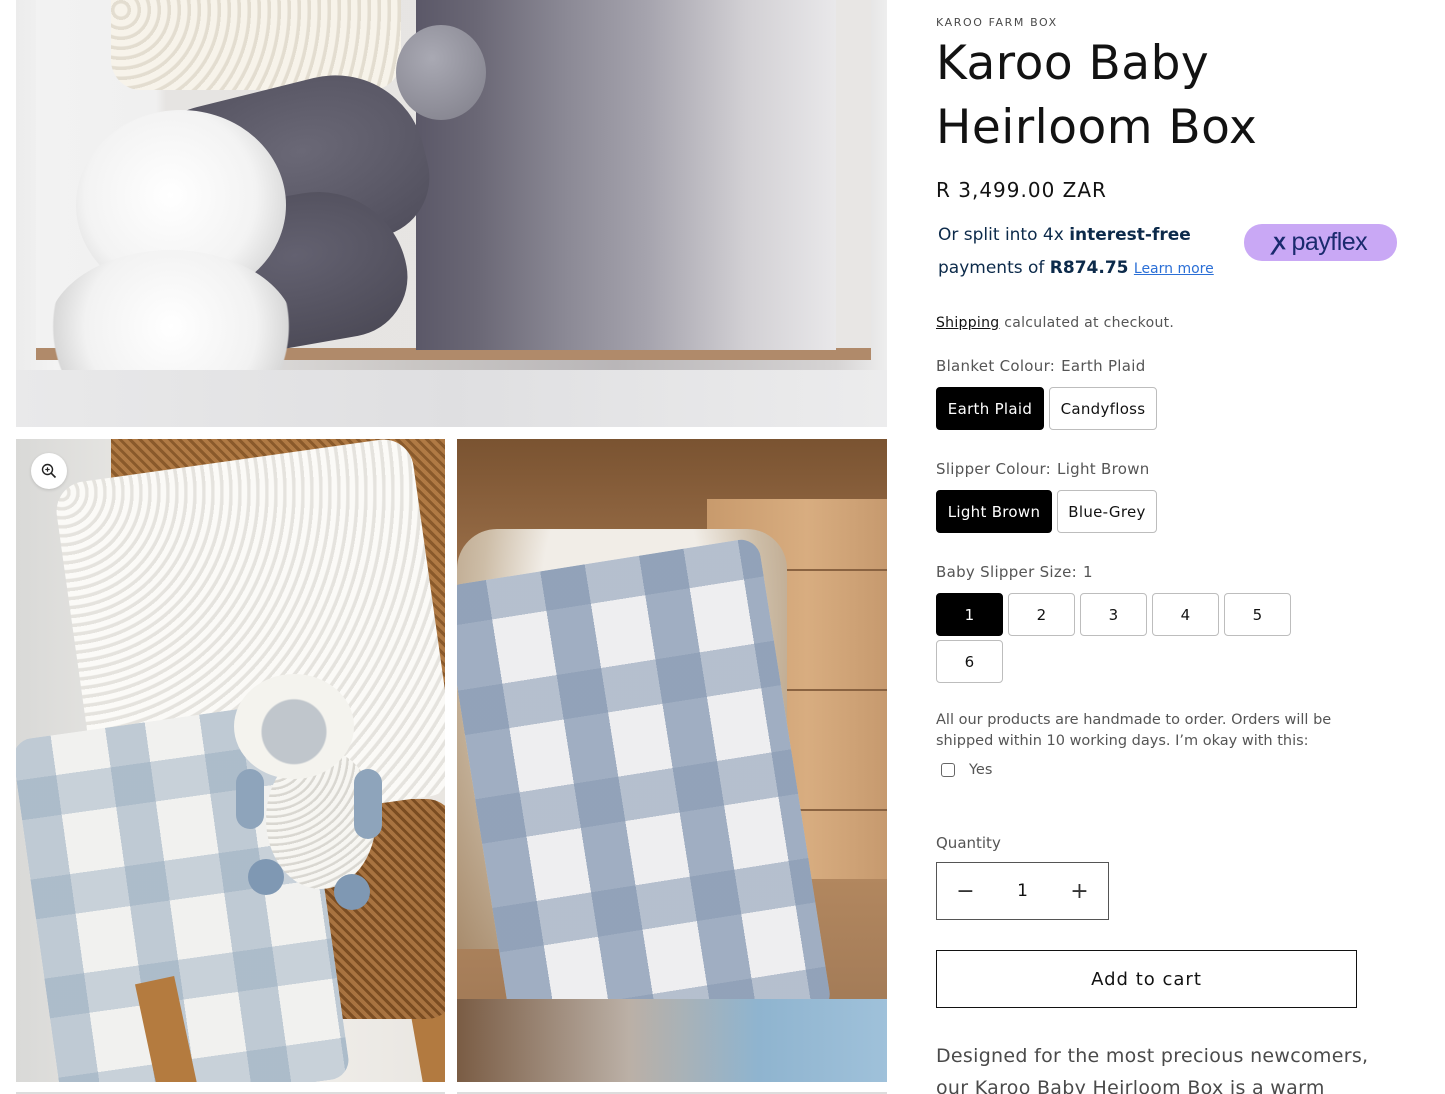 The height and width of the screenshot is (1094, 1445). Describe the element at coordinates (996, 366) in the screenshot. I see `blanket-colour-label-text: Blanket Colour:` at that location.